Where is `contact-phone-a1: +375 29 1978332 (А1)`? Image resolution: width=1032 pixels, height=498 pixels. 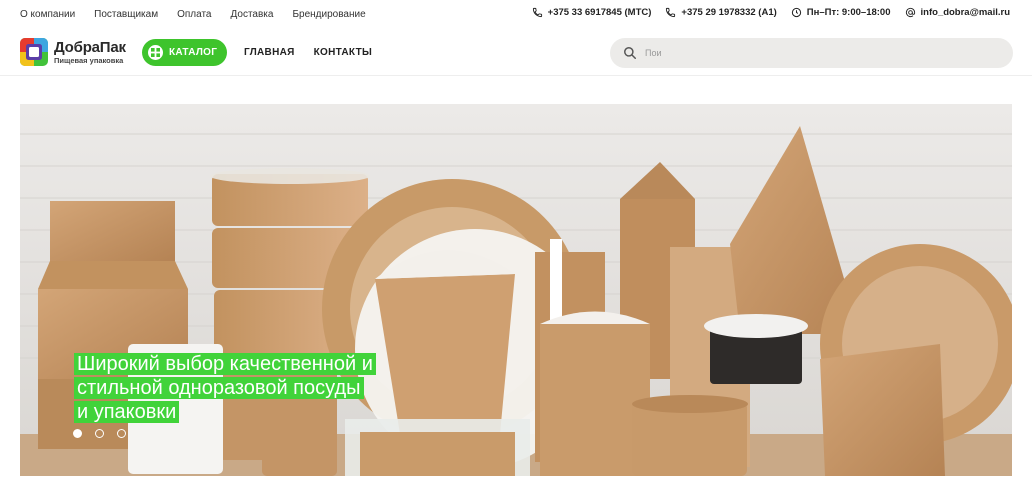
contact-phone-a1: +375 29 1978332 (А1) is located at coordinates (721, 12).